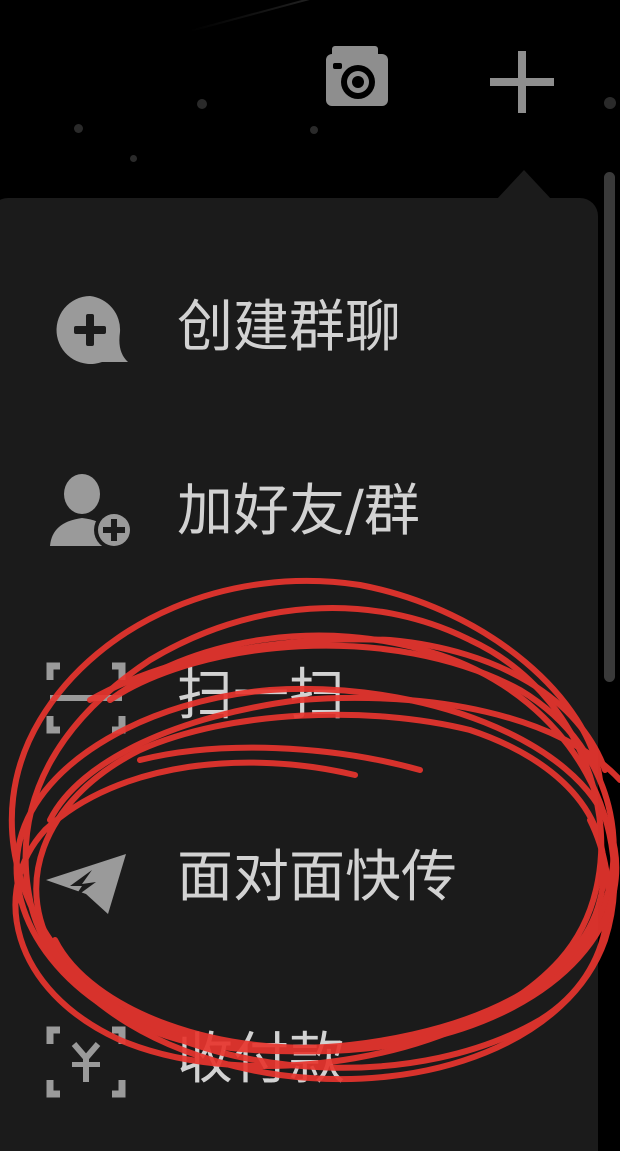  I want to click on plus-icon, so click(522, 82).